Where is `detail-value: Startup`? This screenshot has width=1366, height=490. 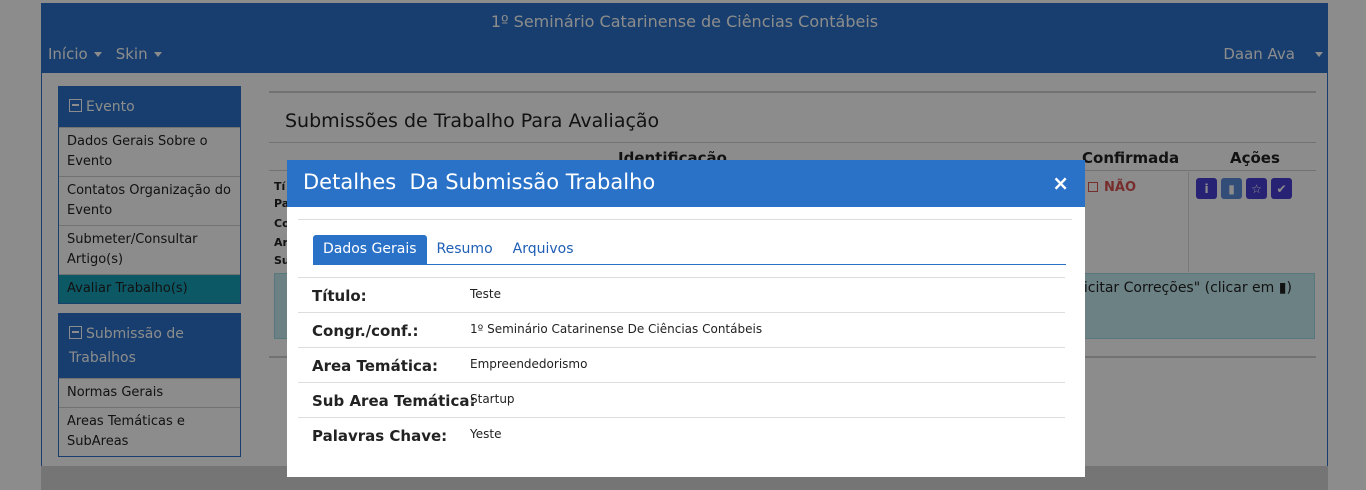
detail-value: Startup is located at coordinates (492, 399).